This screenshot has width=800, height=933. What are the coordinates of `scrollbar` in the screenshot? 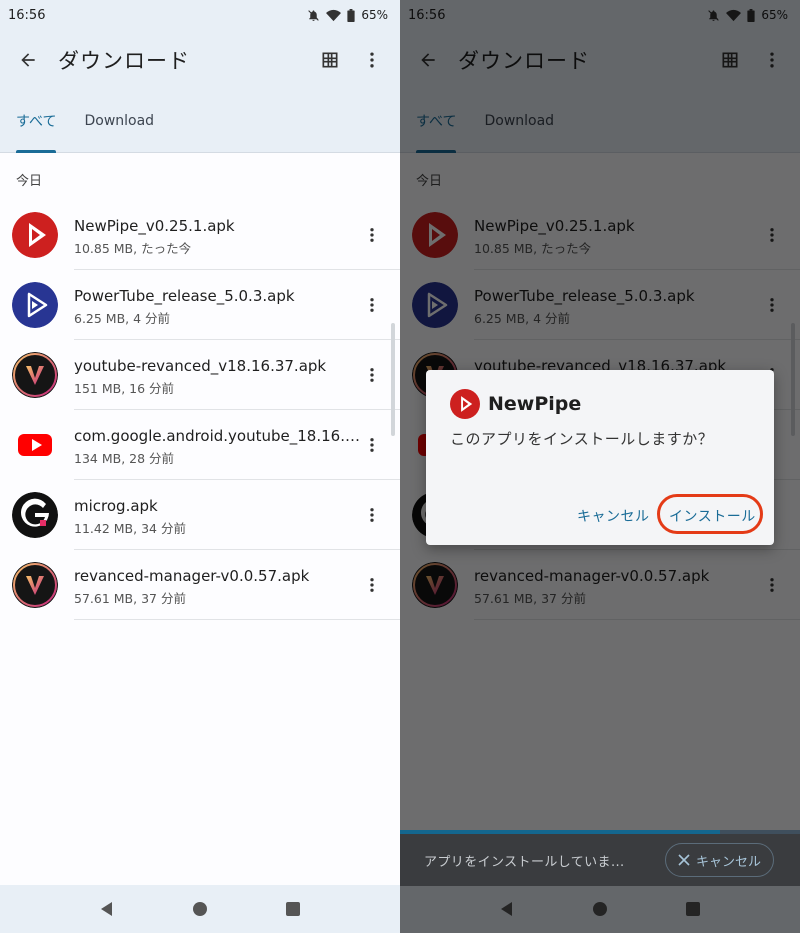 It's located at (393, 379).